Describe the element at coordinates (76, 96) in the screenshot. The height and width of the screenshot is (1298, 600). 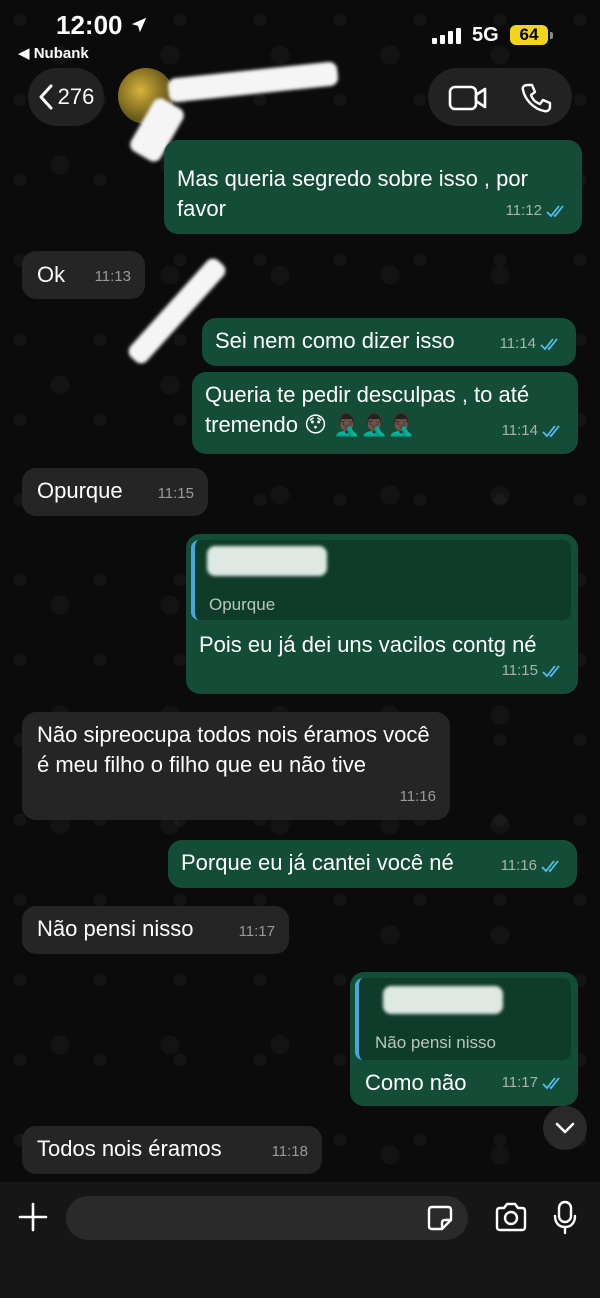
I see `unread-count: 276` at that location.